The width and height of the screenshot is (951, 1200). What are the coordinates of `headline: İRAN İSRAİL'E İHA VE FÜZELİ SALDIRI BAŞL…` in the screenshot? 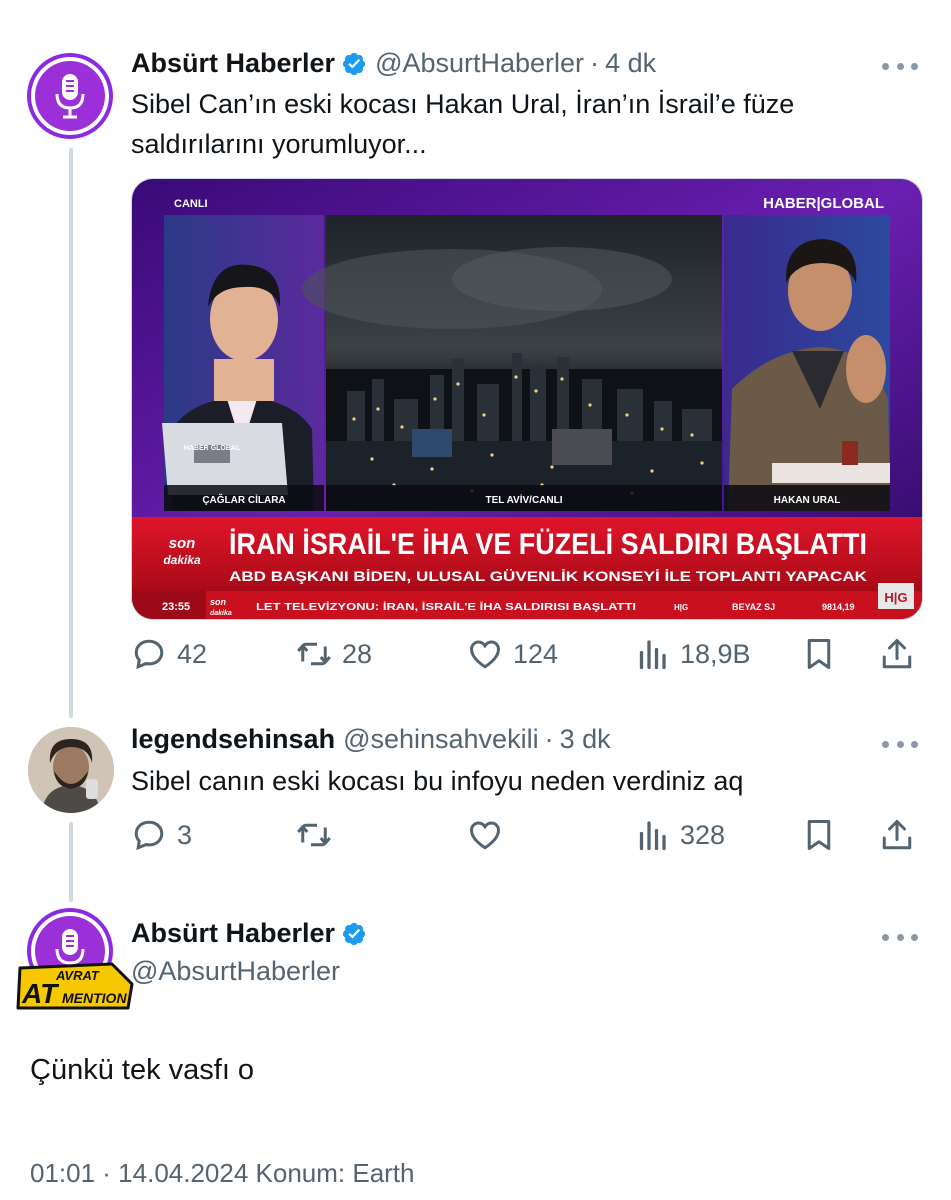 It's located at (548, 544).